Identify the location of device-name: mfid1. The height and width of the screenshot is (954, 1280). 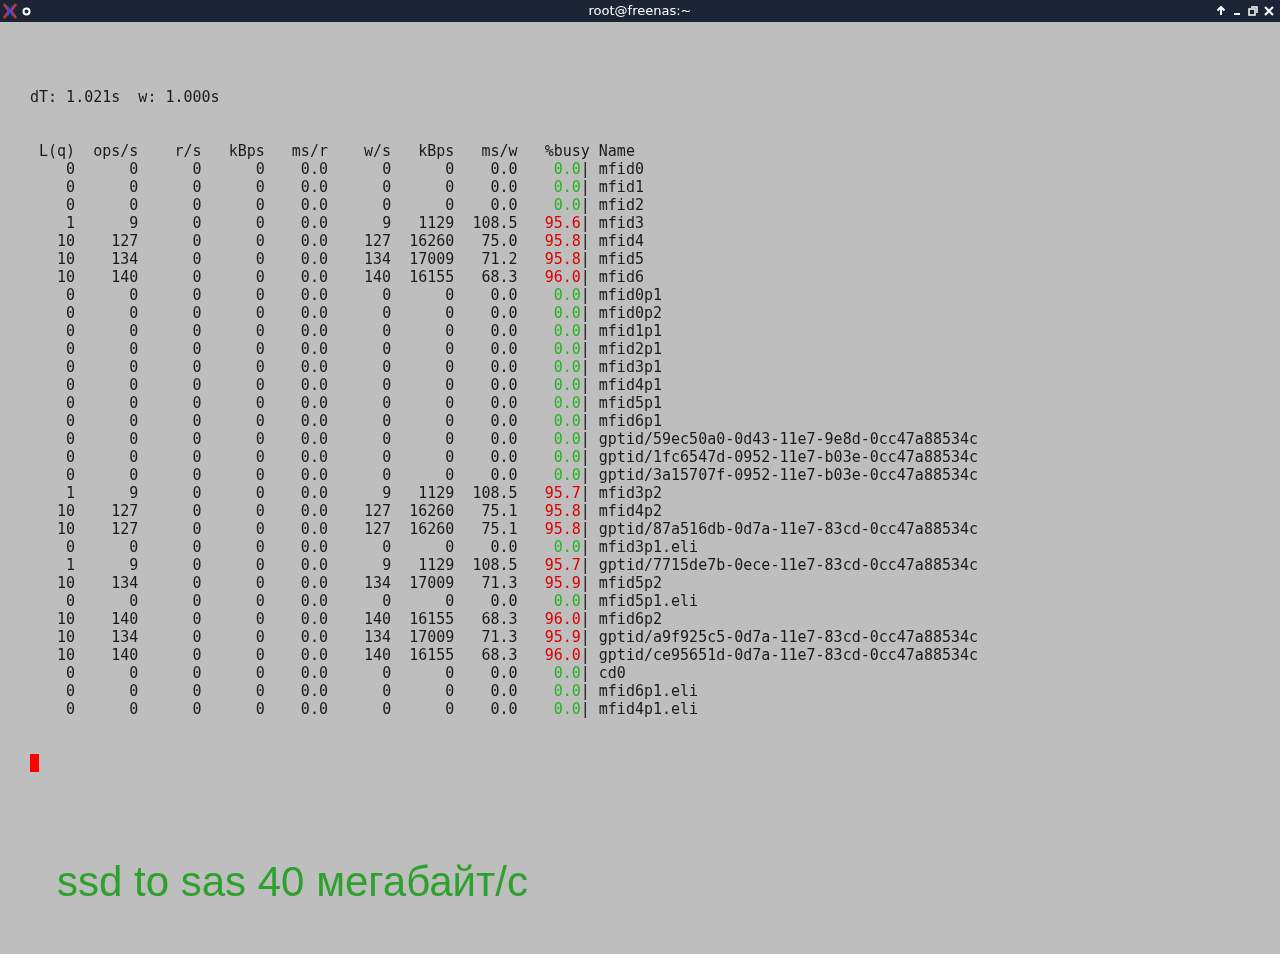
(621, 187).